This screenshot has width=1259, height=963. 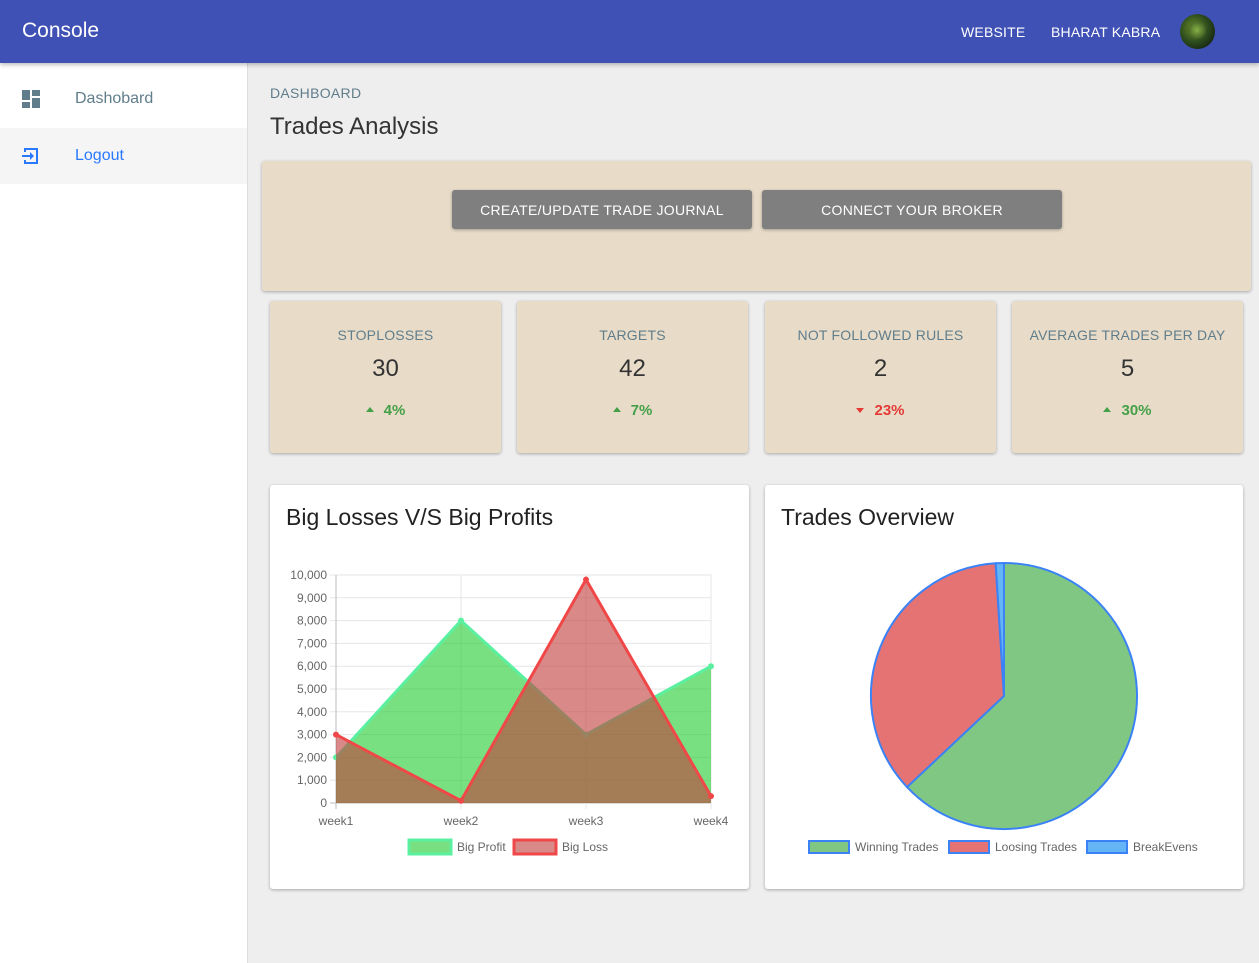 I want to click on legend-label: Big Loss, so click(x=585, y=847).